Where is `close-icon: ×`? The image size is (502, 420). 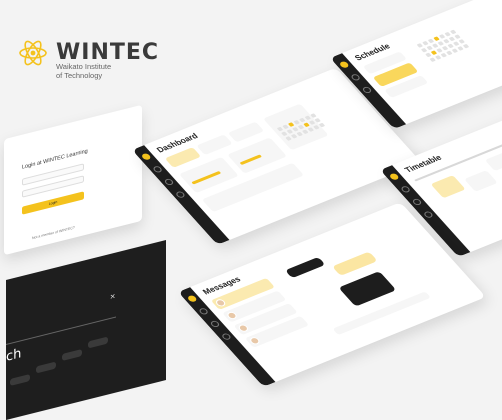 close-icon: × is located at coordinates (112, 296).